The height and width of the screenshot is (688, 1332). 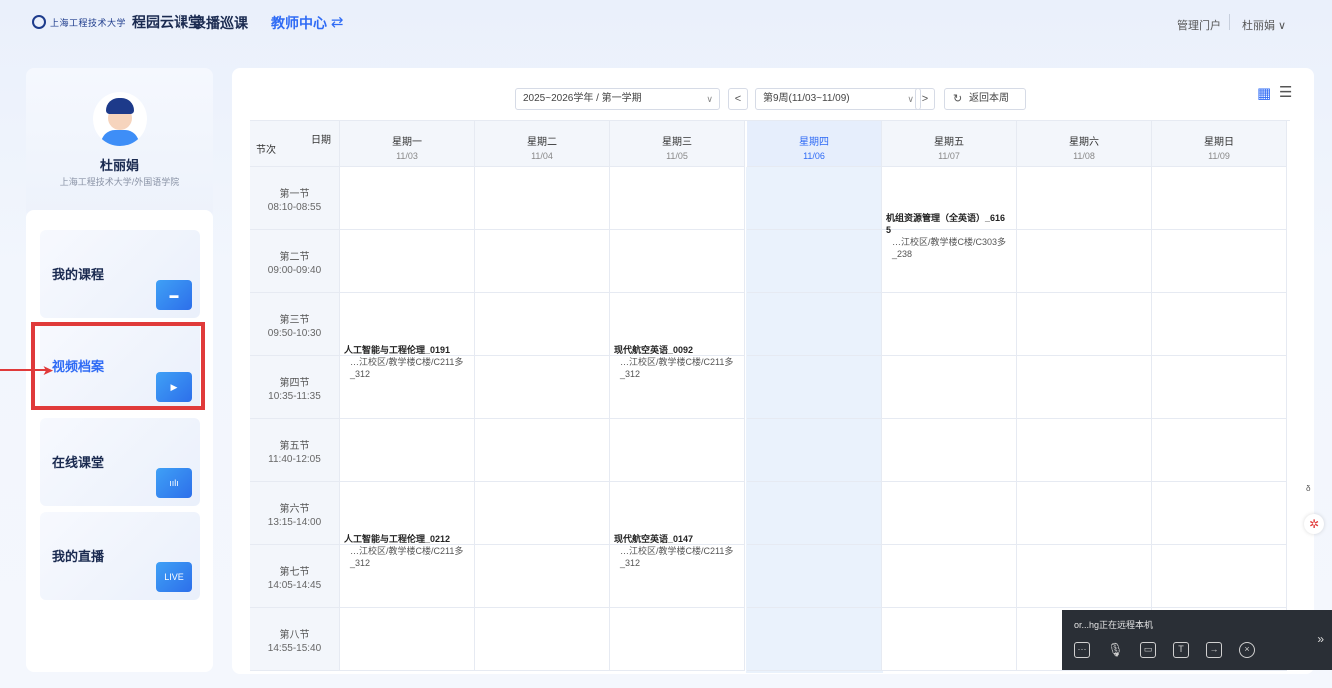 What do you see at coordinates (119, 165) in the screenshot?
I see `user-name: 杜丽娟` at bounding box center [119, 165].